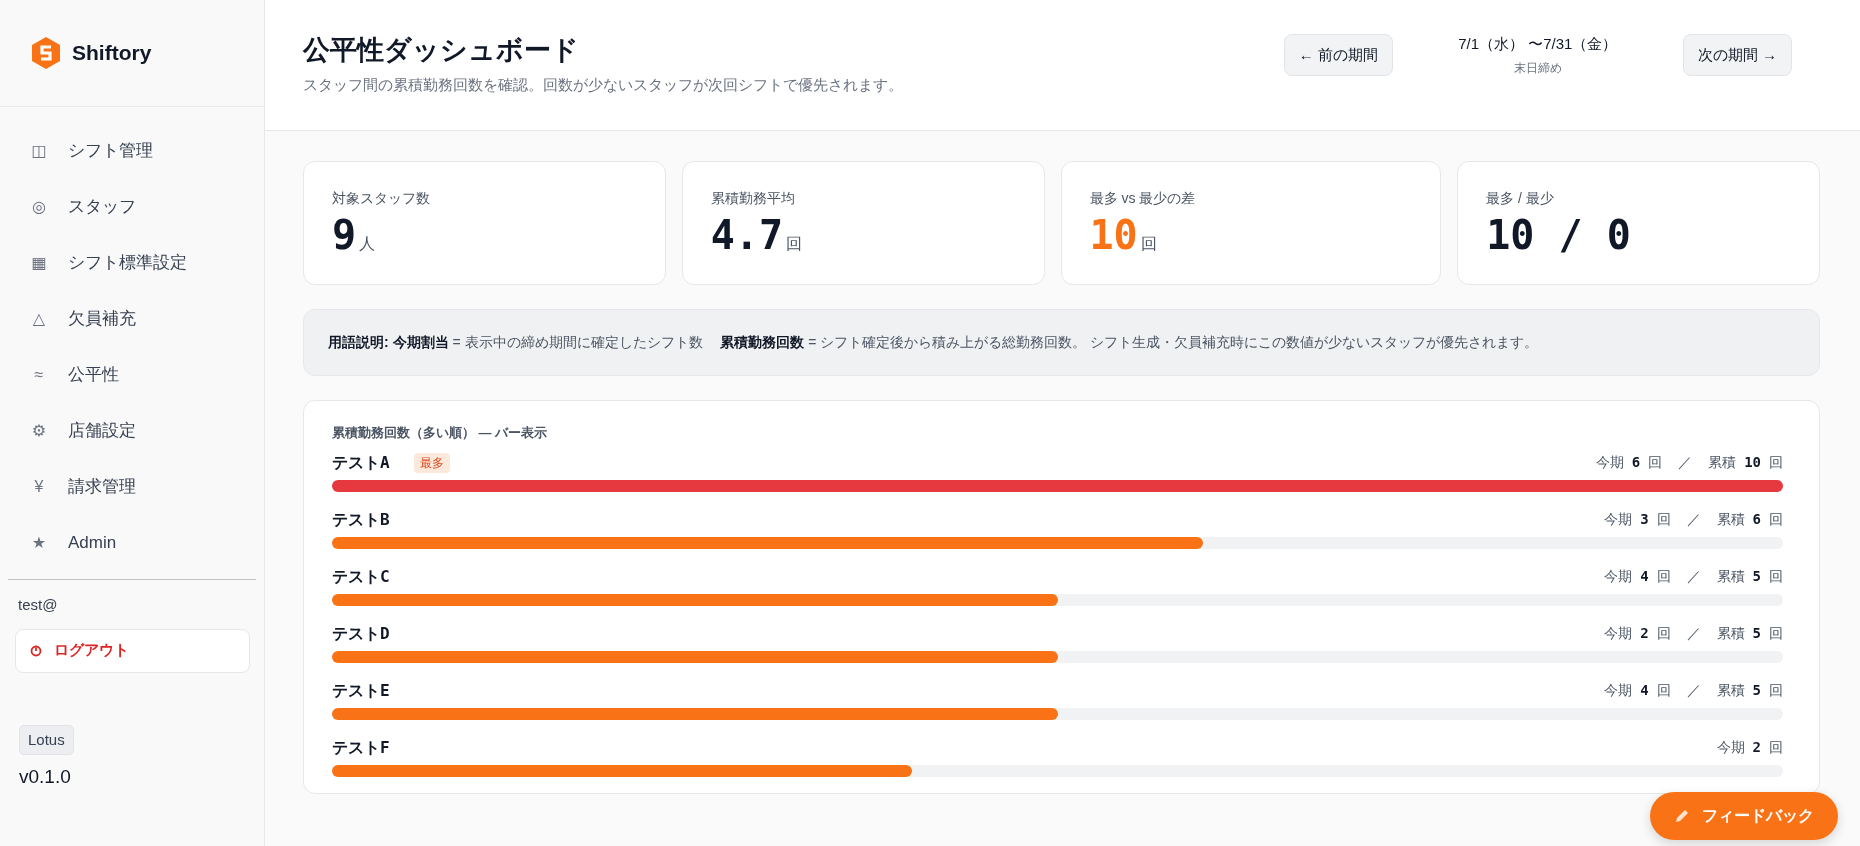  What do you see at coordinates (39, 487) in the screenshot?
I see `yen-icon: ¥` at bounding box center [39, 487].